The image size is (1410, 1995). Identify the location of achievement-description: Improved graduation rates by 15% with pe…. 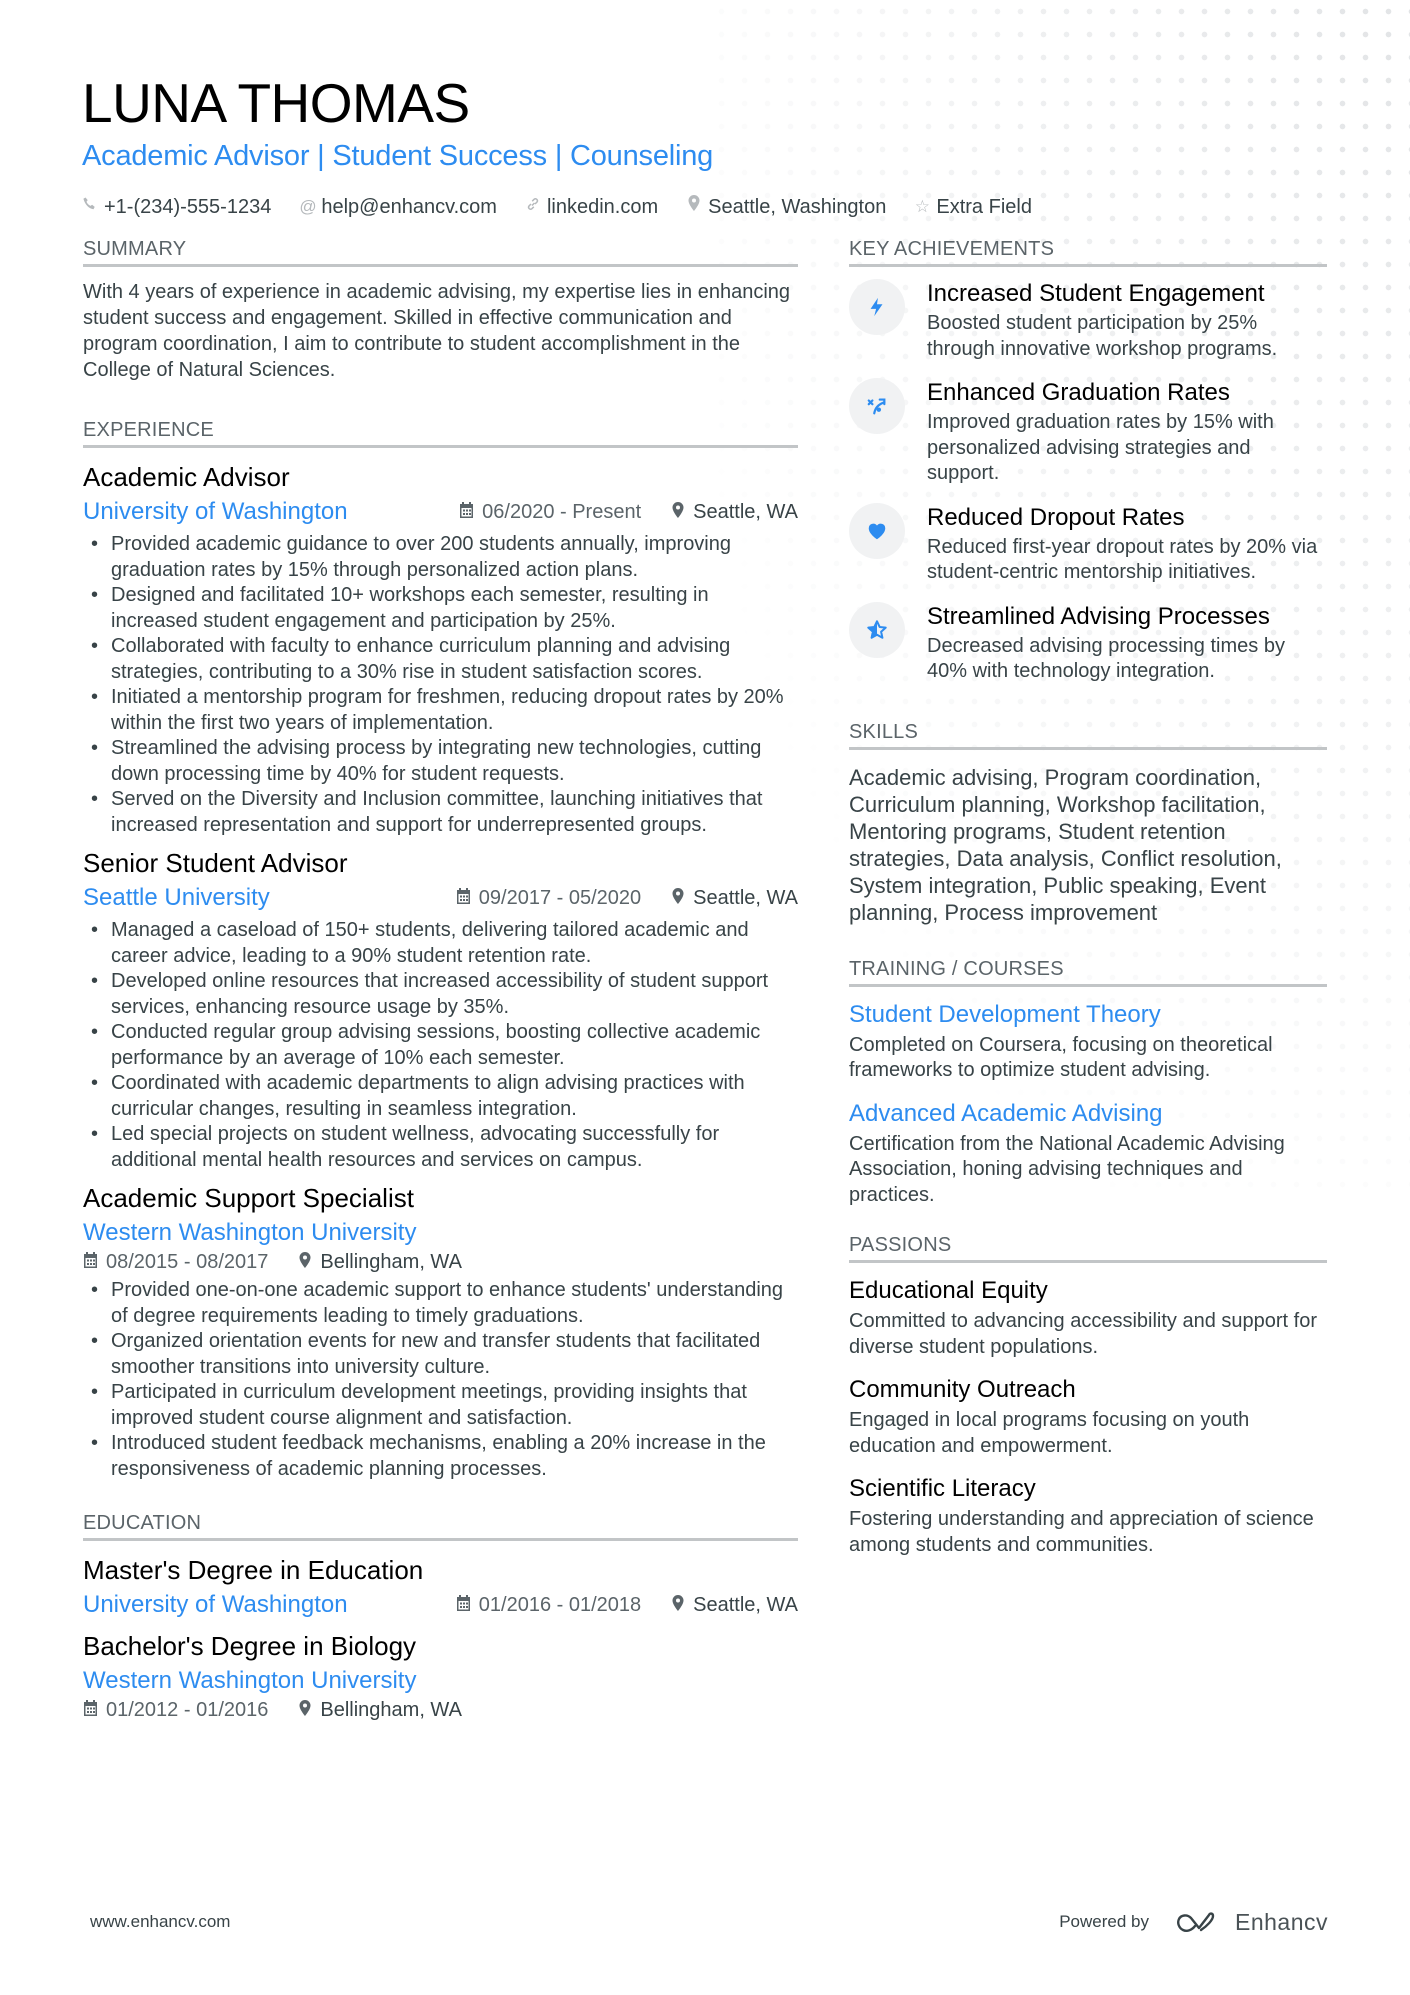
(1100, 447).